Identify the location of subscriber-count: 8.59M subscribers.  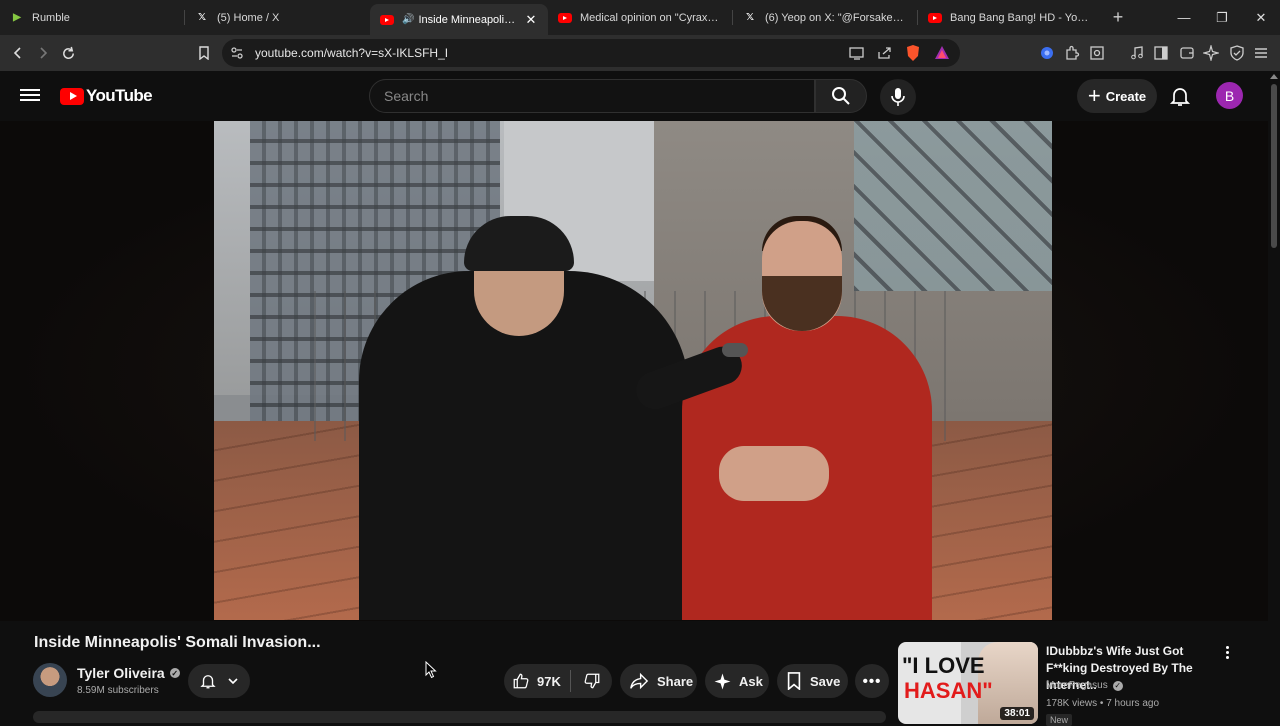
(118, 690).